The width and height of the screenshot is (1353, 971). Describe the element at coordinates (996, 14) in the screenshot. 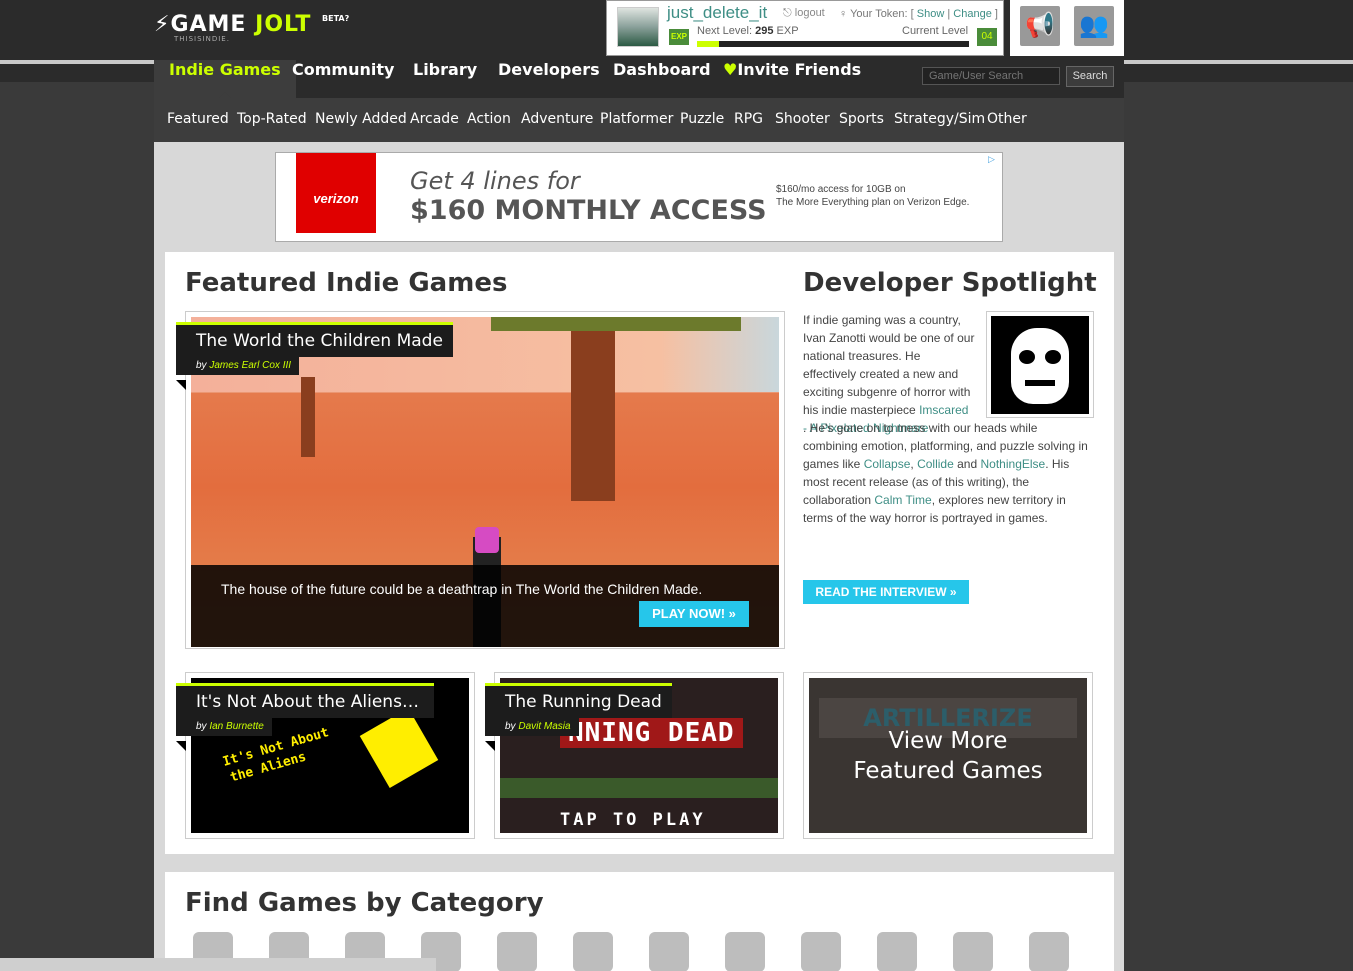

I see `token-bracket: ]` at that location.